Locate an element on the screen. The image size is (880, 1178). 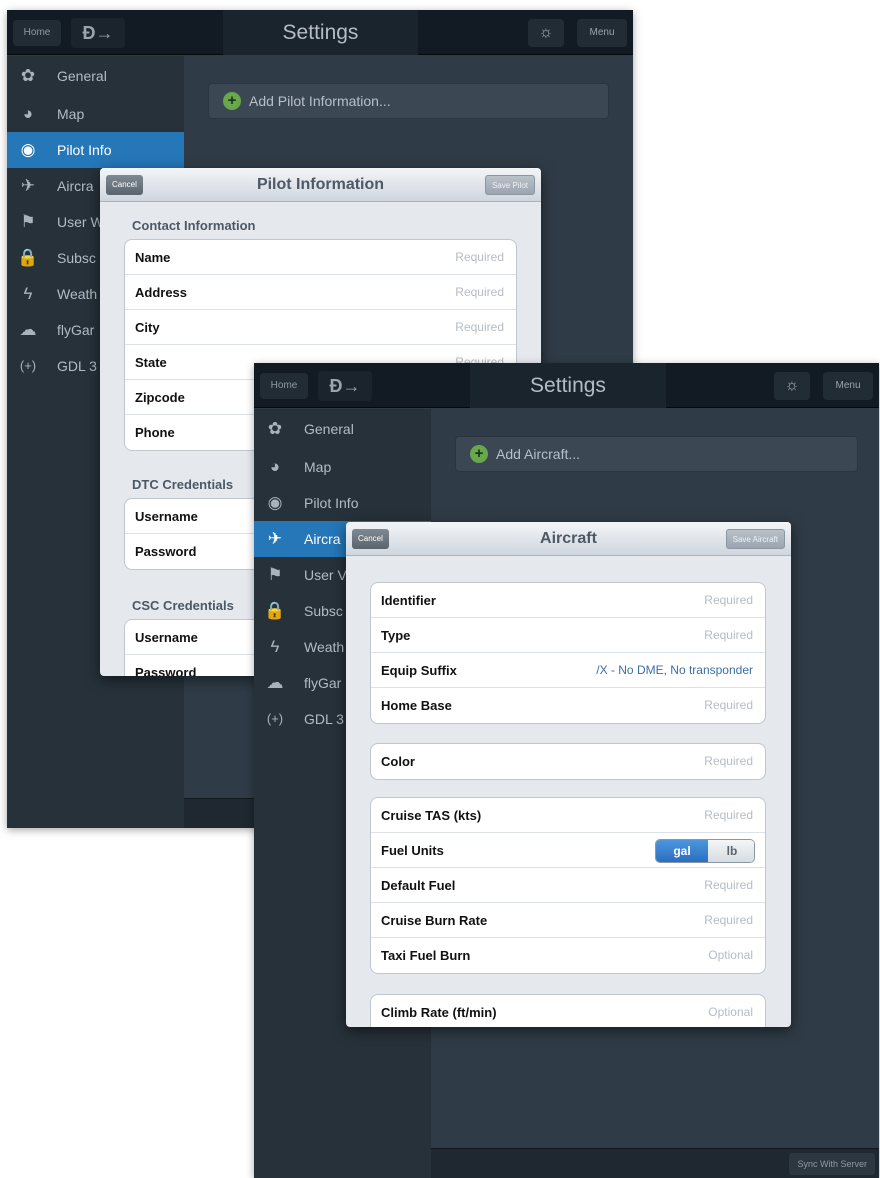
address-row: Address Required is located at coordinates (320, 292).